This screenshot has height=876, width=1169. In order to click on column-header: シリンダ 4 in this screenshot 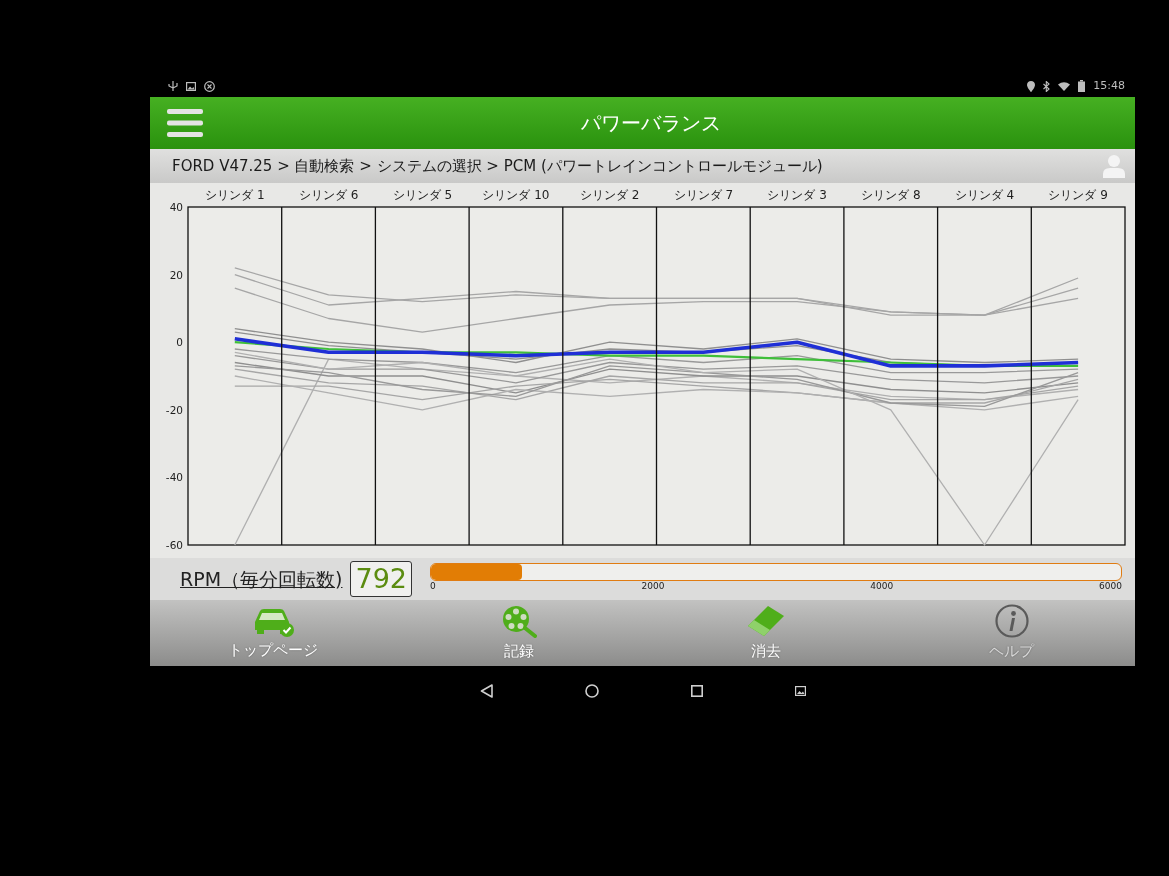, I will do `click(984, 195)`.